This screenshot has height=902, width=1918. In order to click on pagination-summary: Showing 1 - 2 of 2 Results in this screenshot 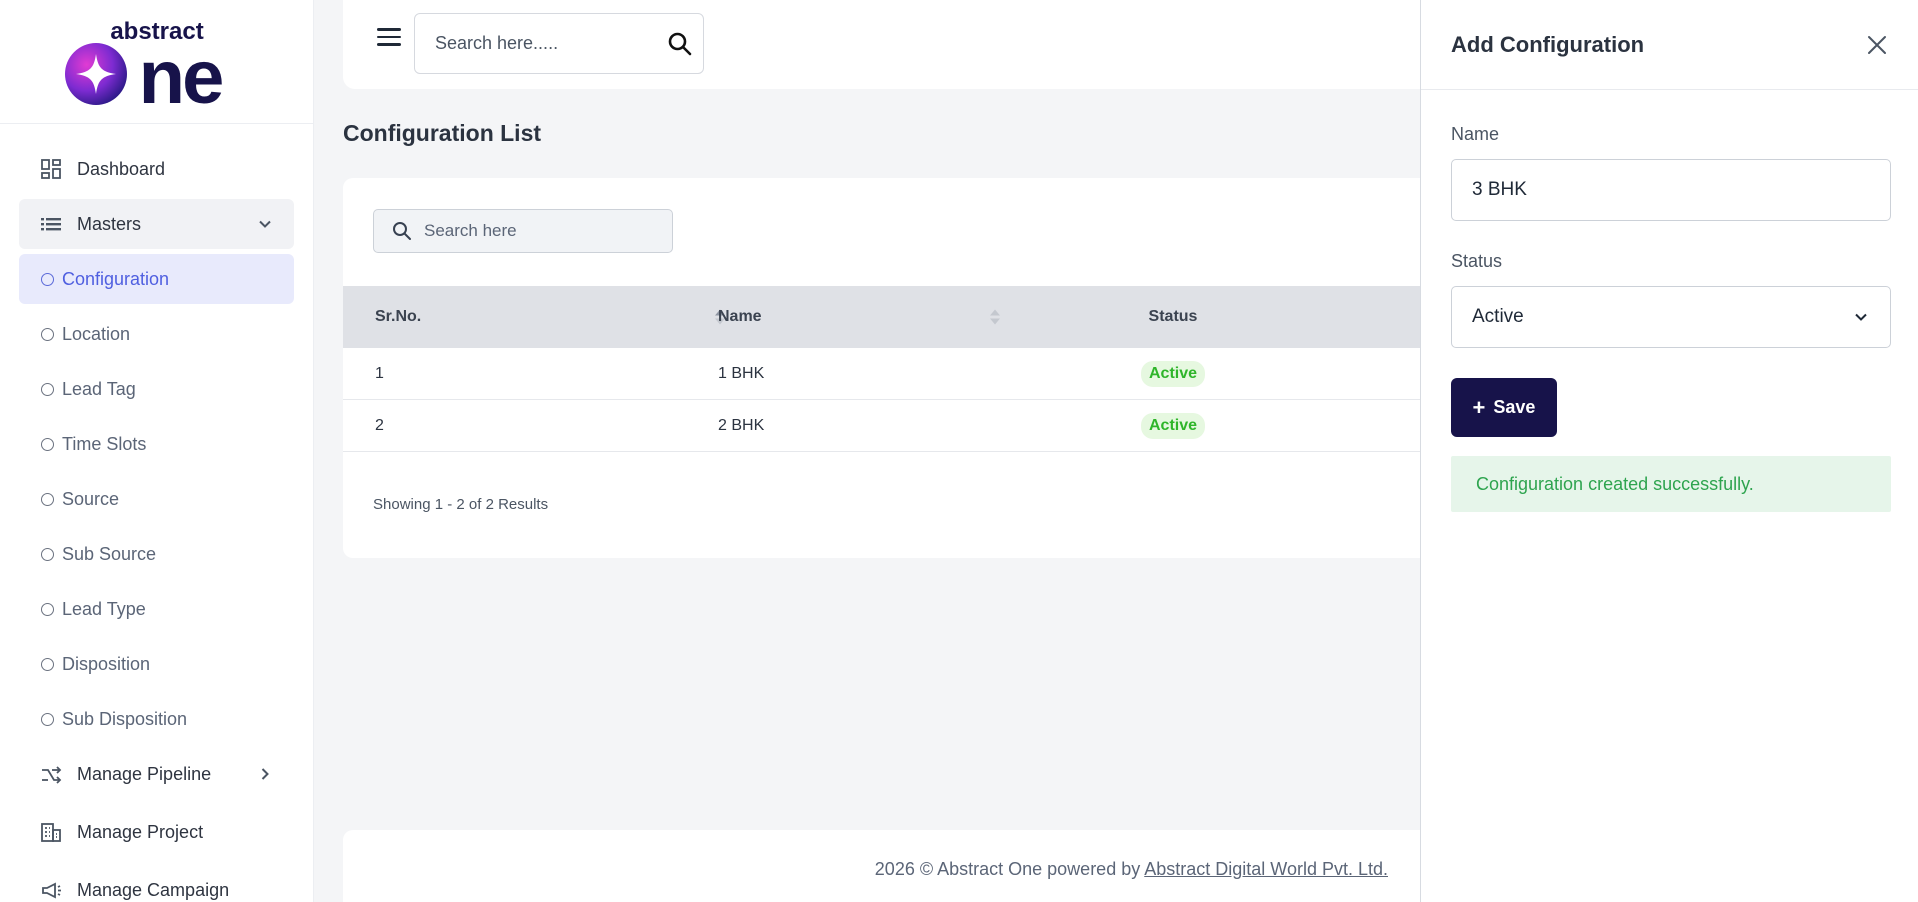, I will do `click(461, 504)`.